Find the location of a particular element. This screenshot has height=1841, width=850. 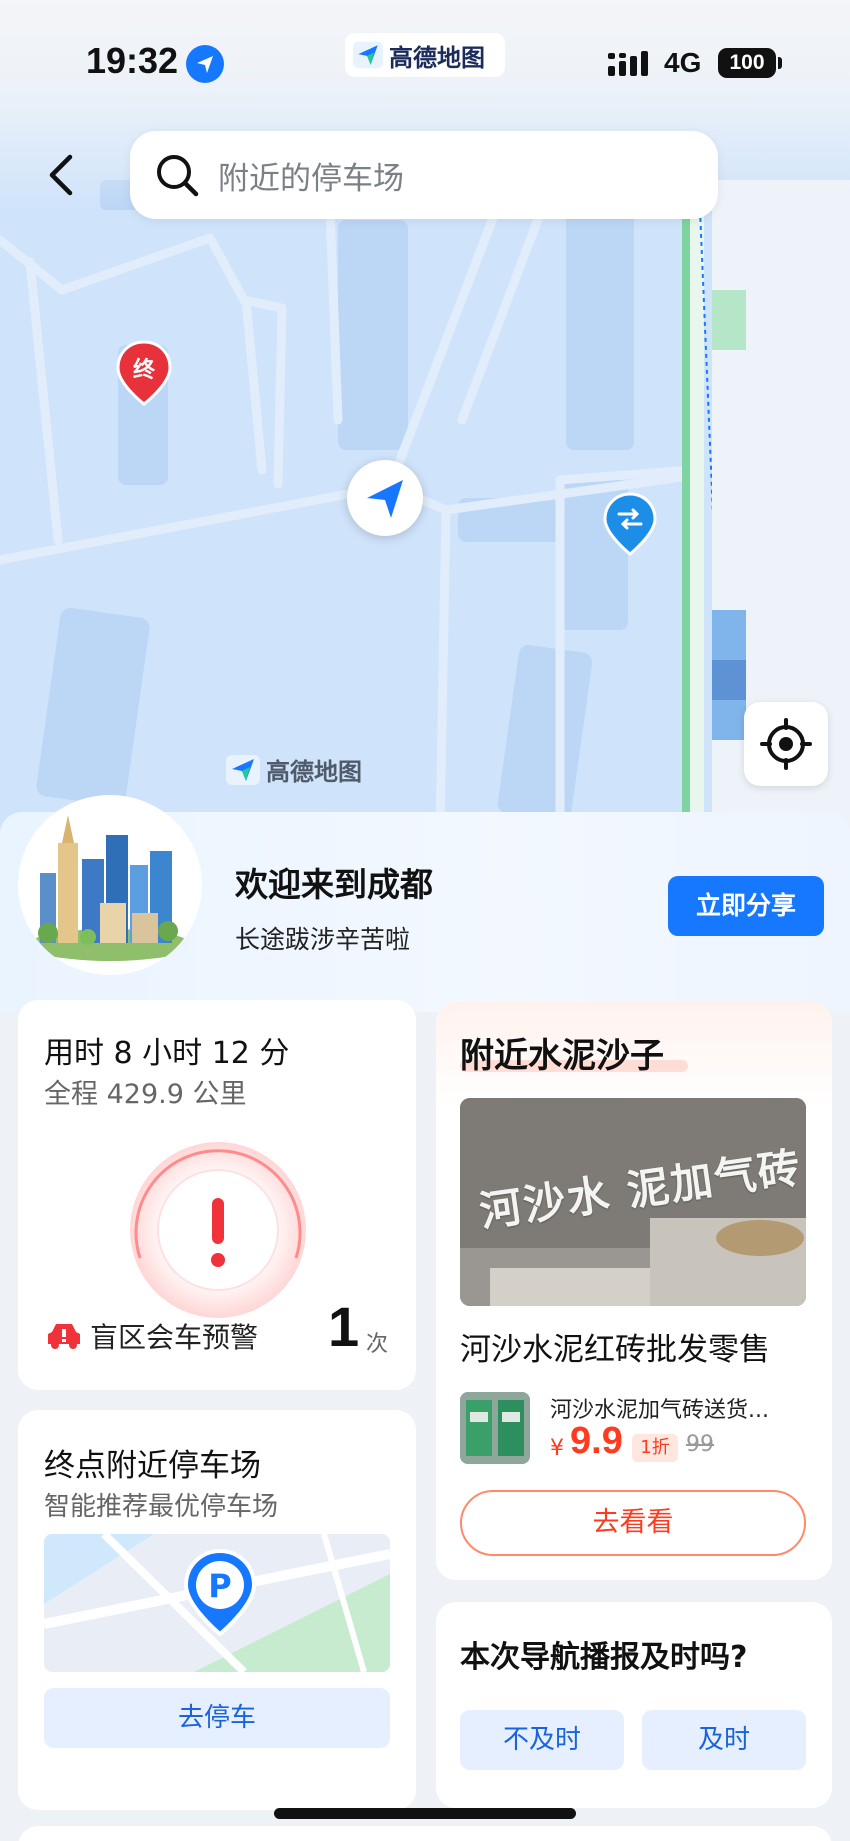

destination-pin: 终 is located at coordinates (144, 373).